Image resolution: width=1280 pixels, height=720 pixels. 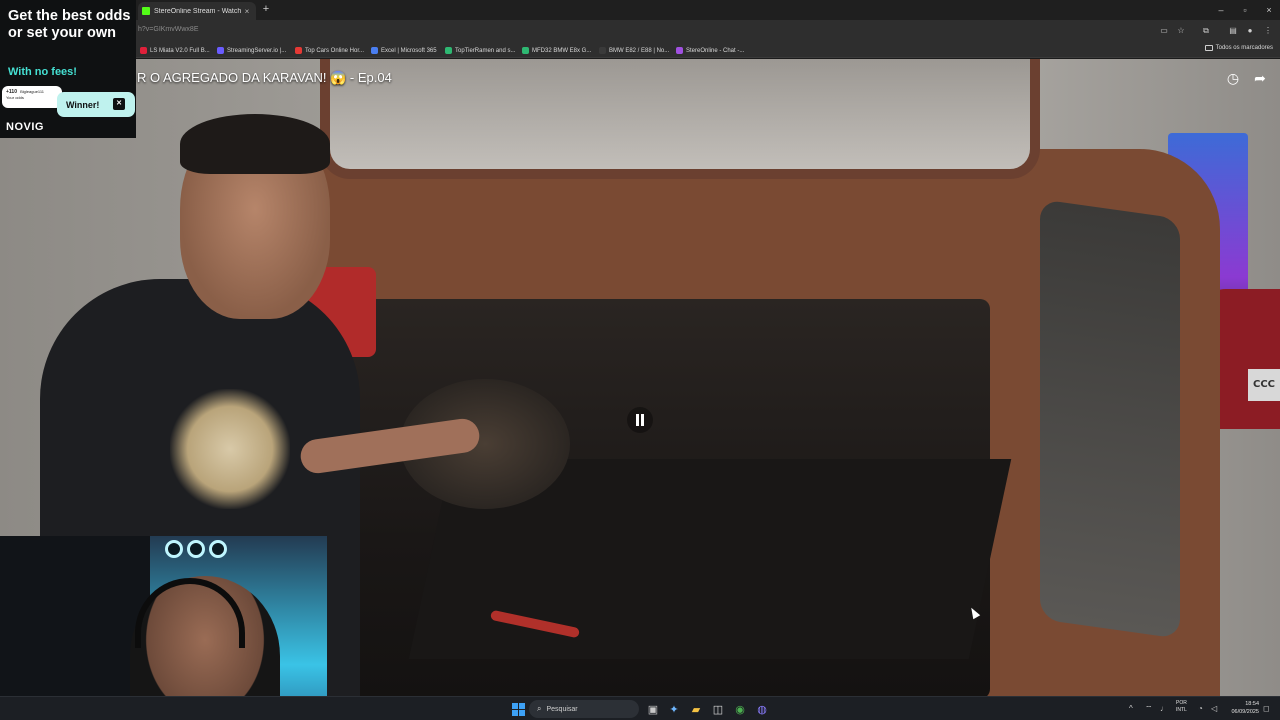 What do you see at coordinates (762, 709) in the screenshot?
I see `discord-icon: ◍` at bounding box center [762, 709].